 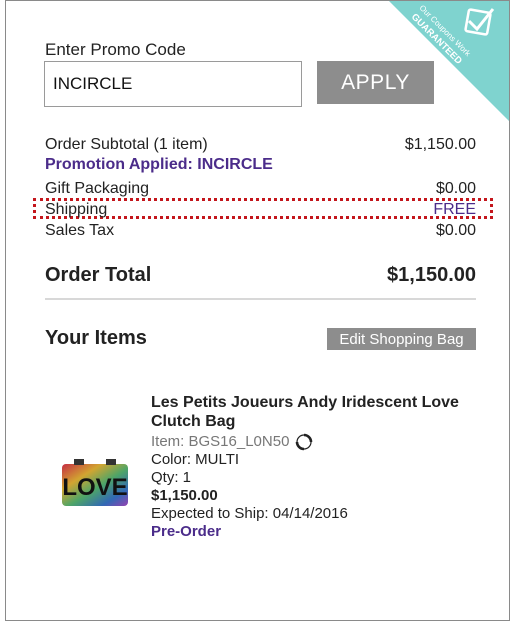 I want to click on sales-tax-value: $0.00, so click(x=455, y=230).